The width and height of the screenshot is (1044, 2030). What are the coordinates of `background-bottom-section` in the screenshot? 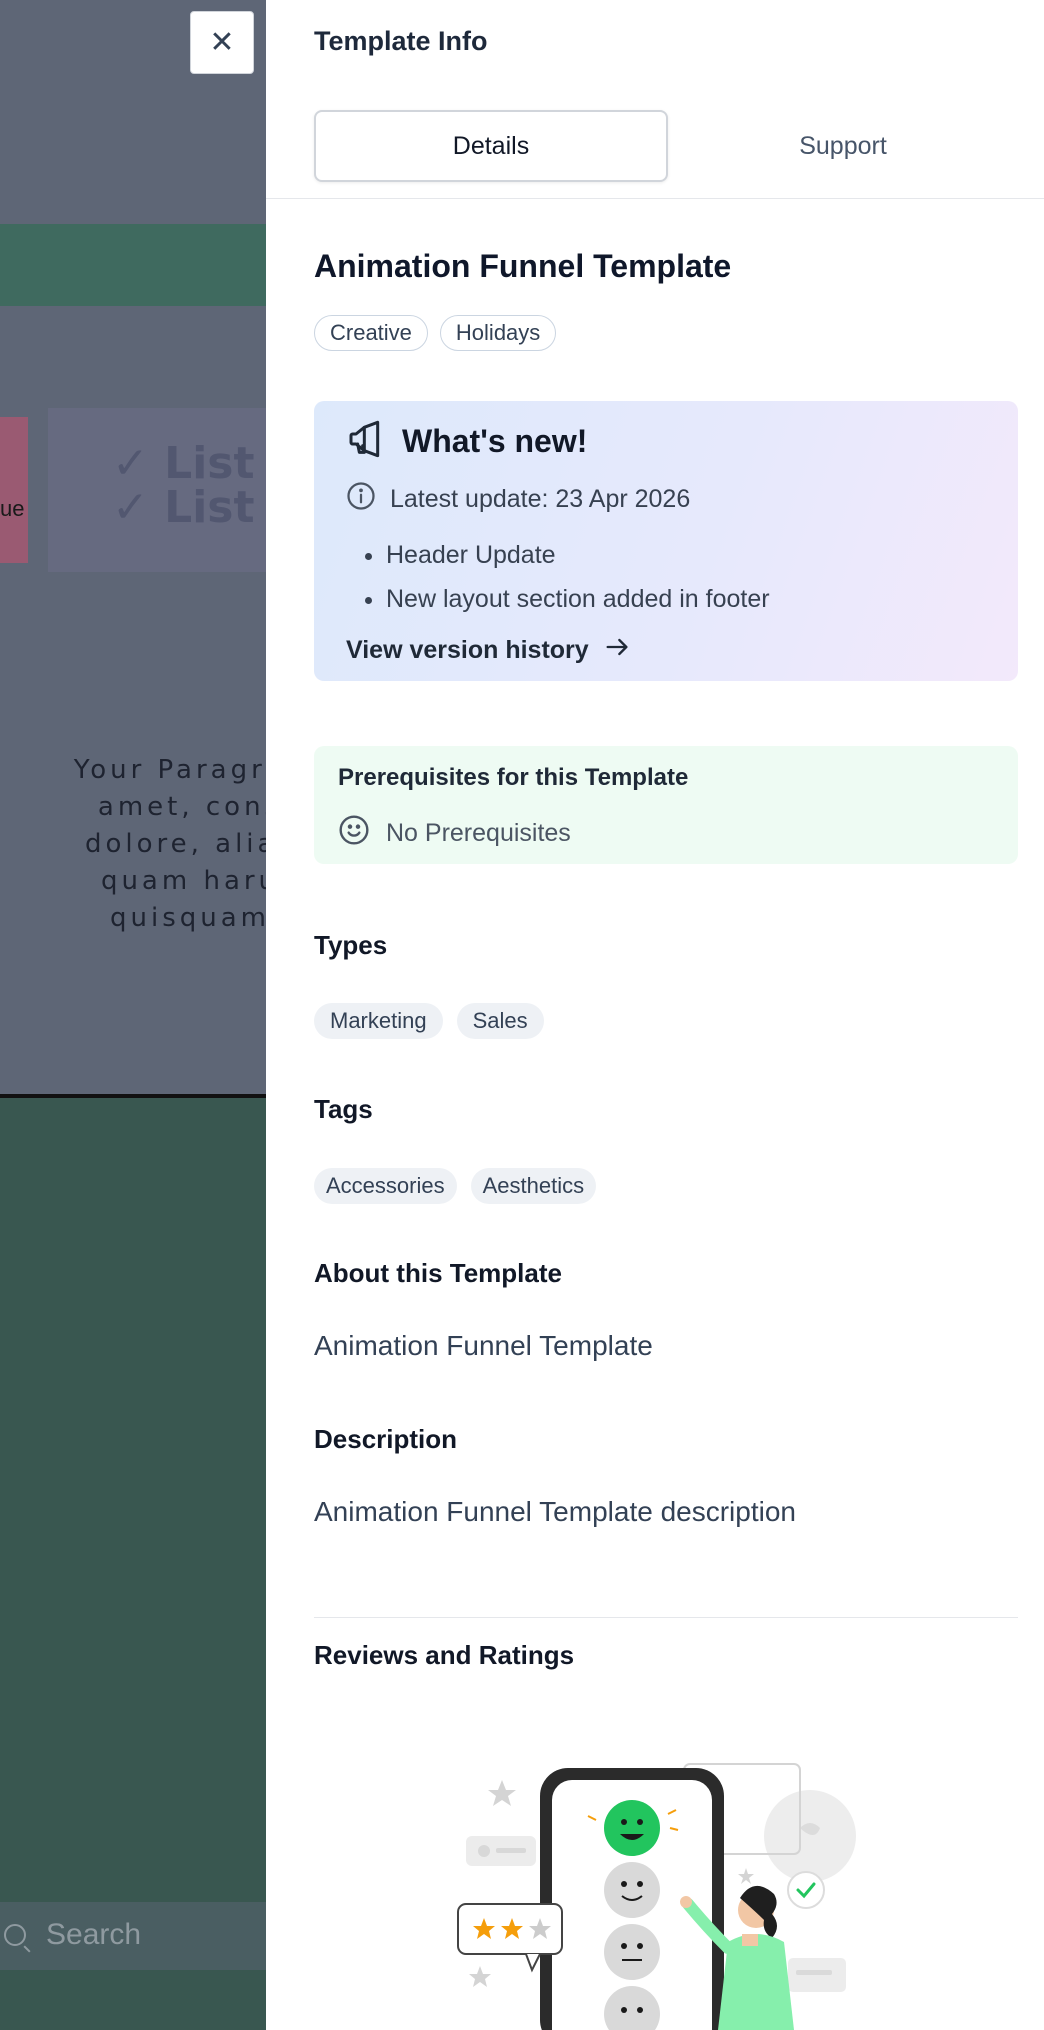 It's located at (133, 1564).